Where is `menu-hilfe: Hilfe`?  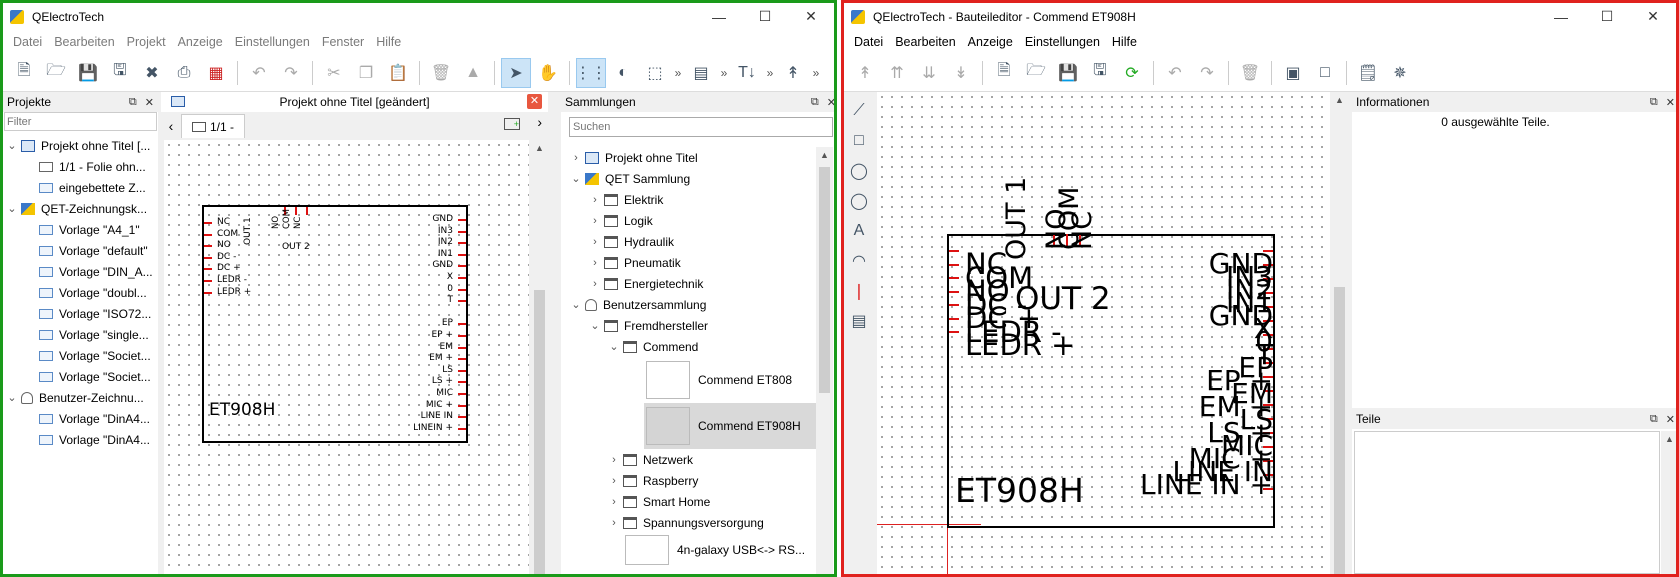
menu-hilfe: Hilfe is located at coordinates (1124, 42).